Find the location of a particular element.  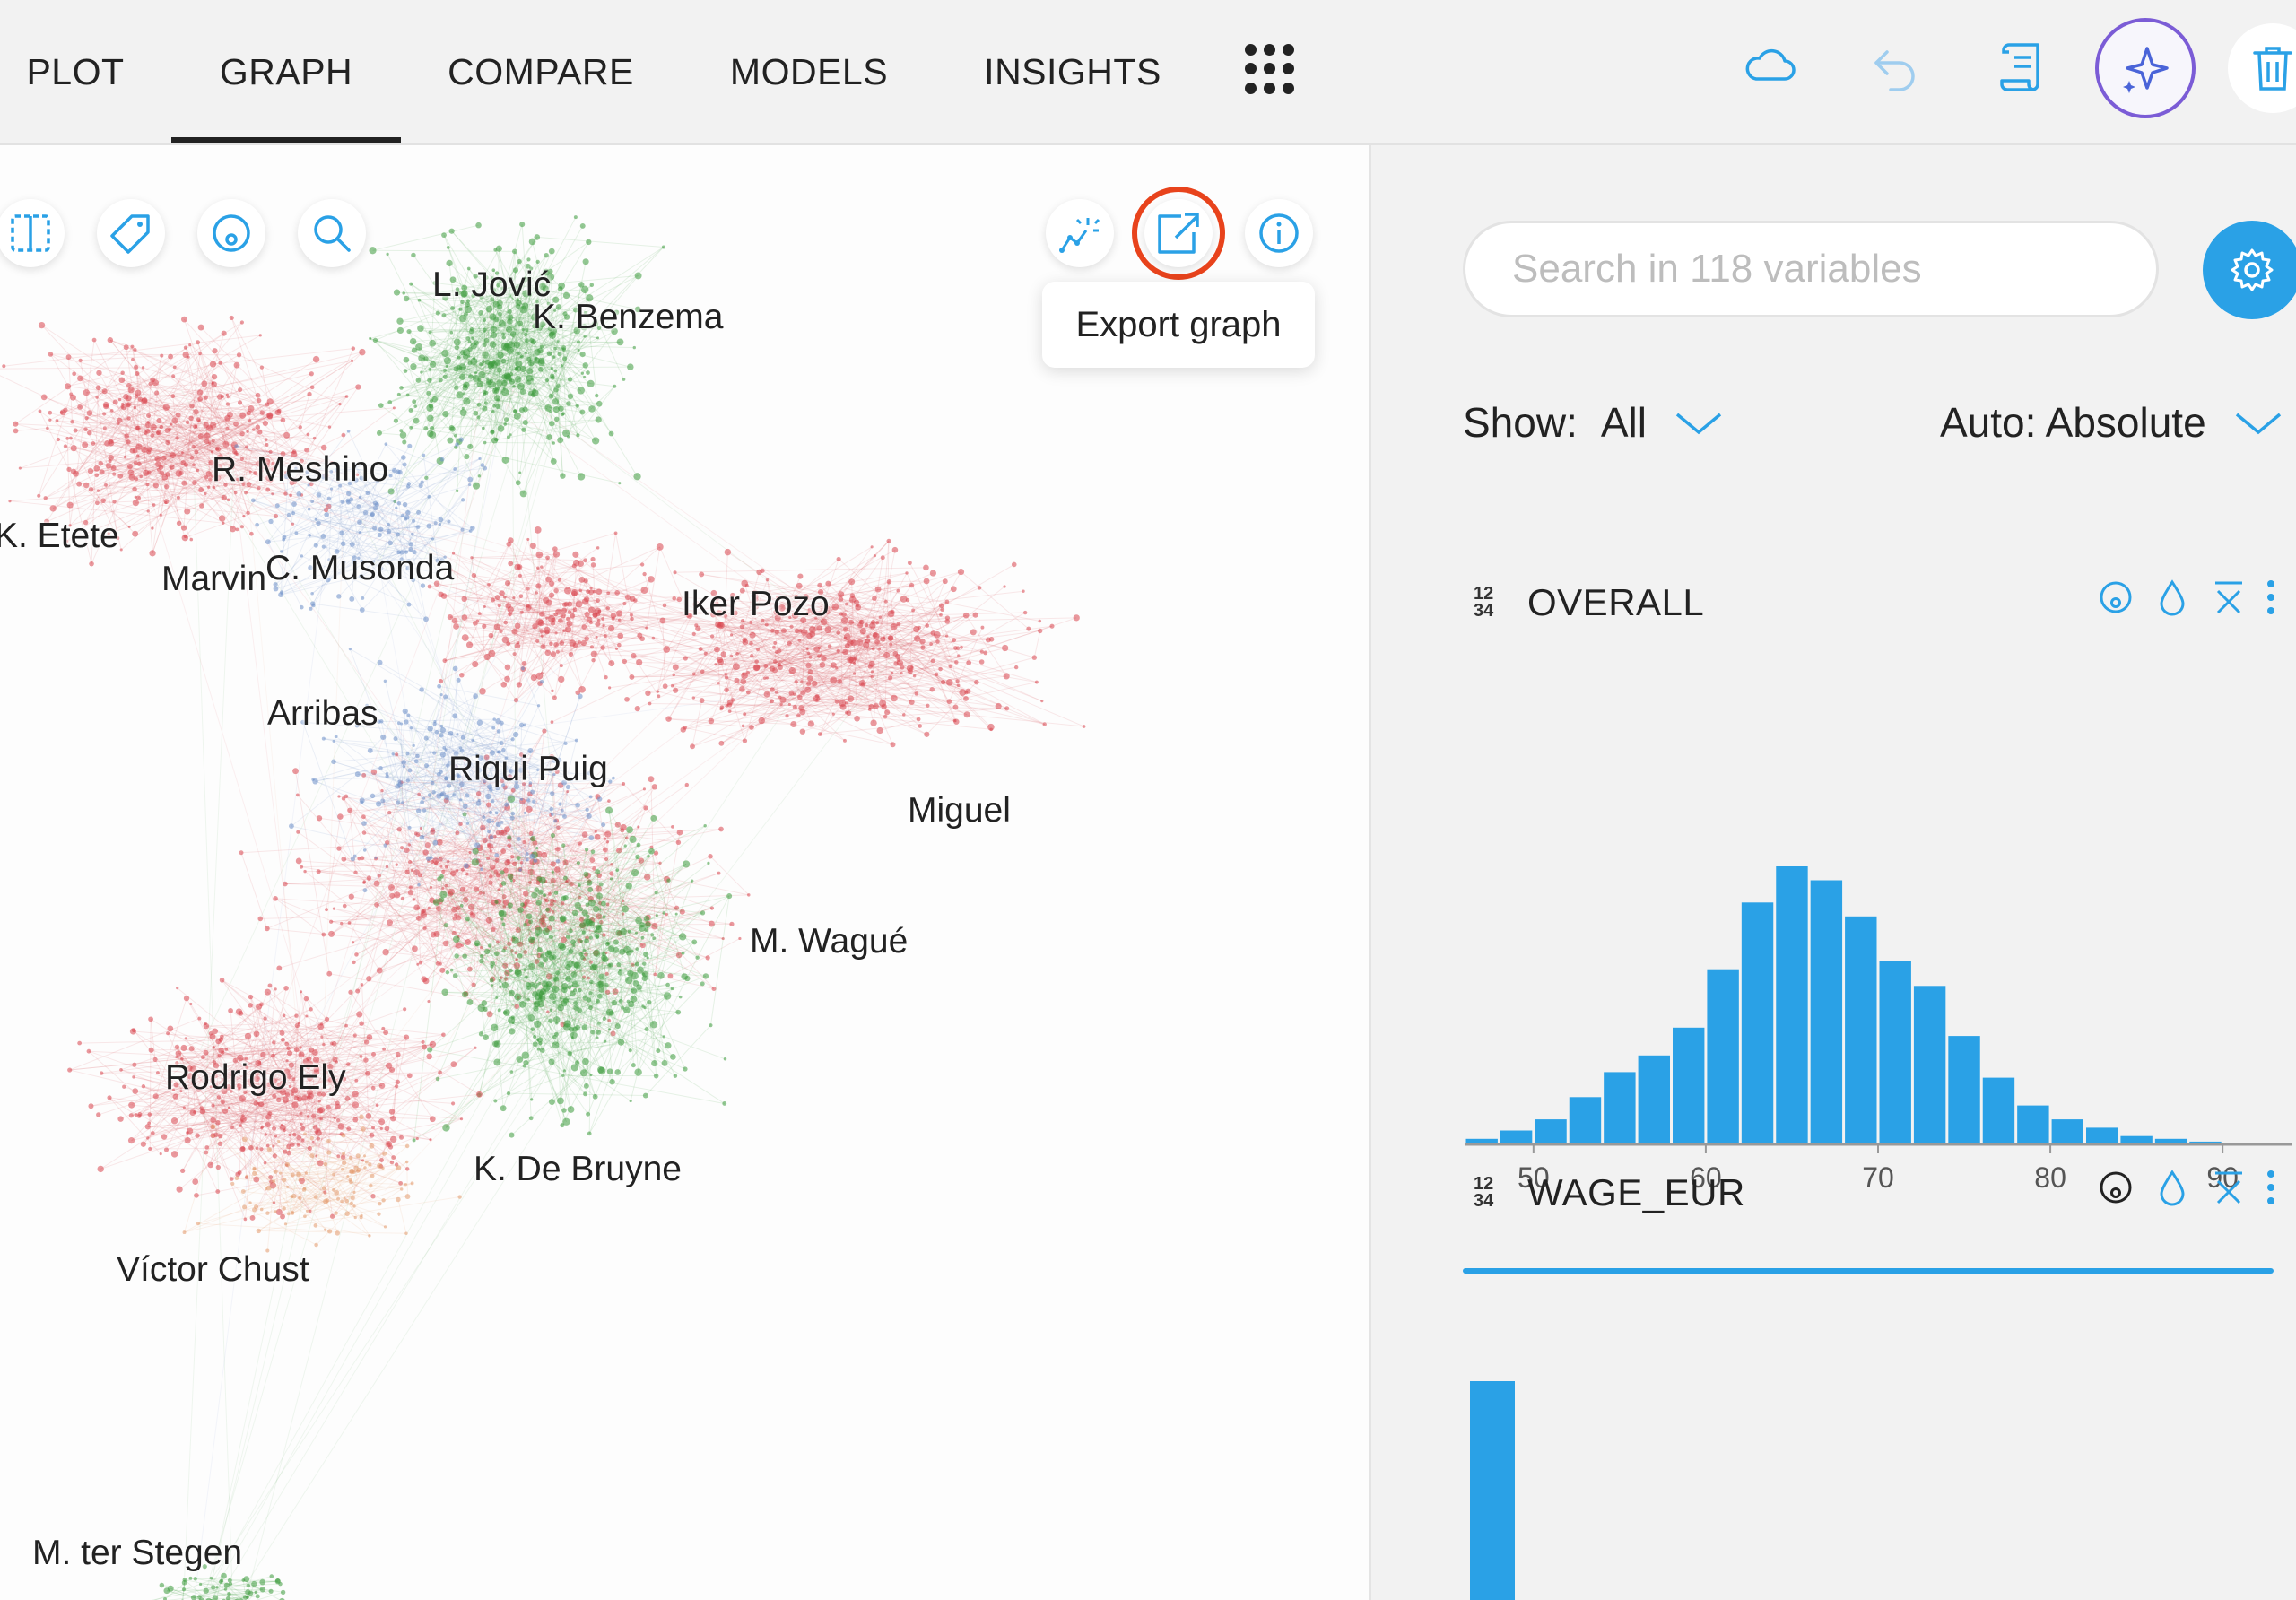

auto-layout-button is located at coordinates (1080, 233).